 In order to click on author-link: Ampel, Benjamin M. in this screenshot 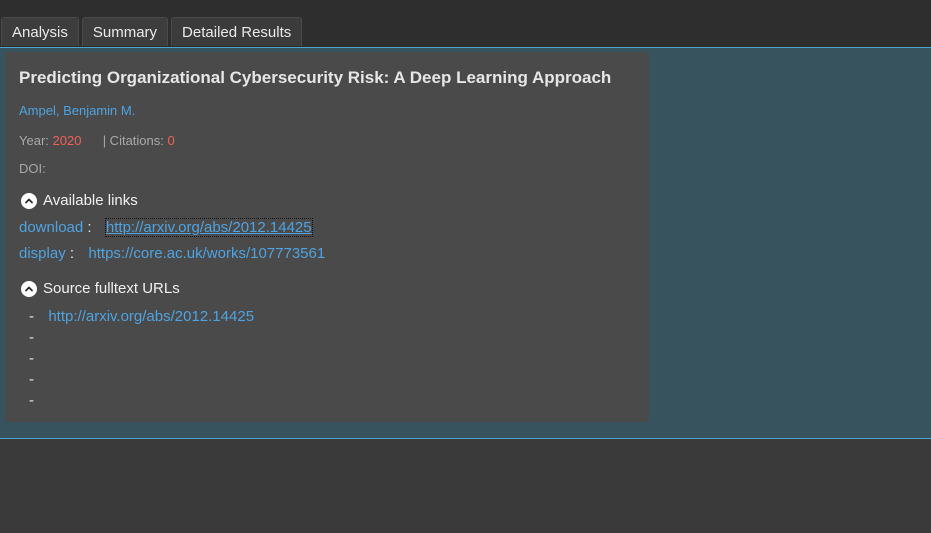, I will do `click(77, 110)`.